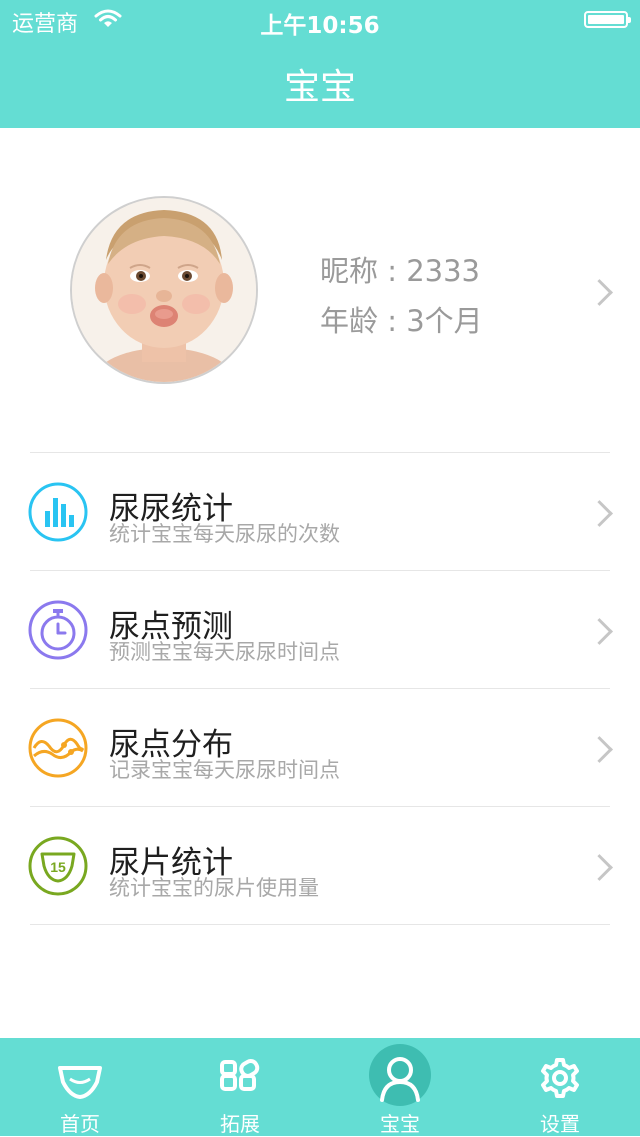 The width and height of the screenshot is (640, 1137). Describe the element at coordinates (607, 19) in the screenshot. I see `battery-icon` at that location.